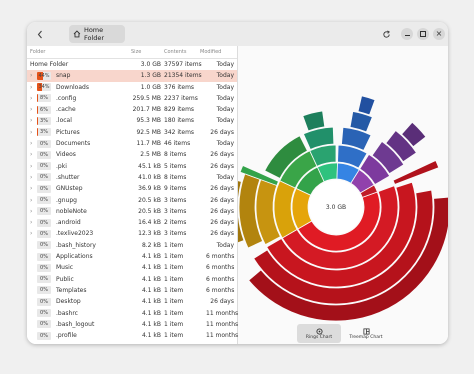  I want to click on maximize-button, so click(423, 34).